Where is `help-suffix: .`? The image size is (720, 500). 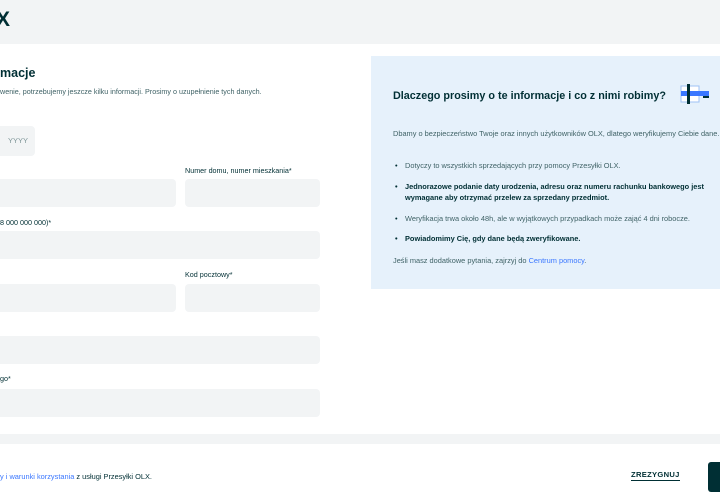
help-suffix: . is located at coordinates (585, 260).